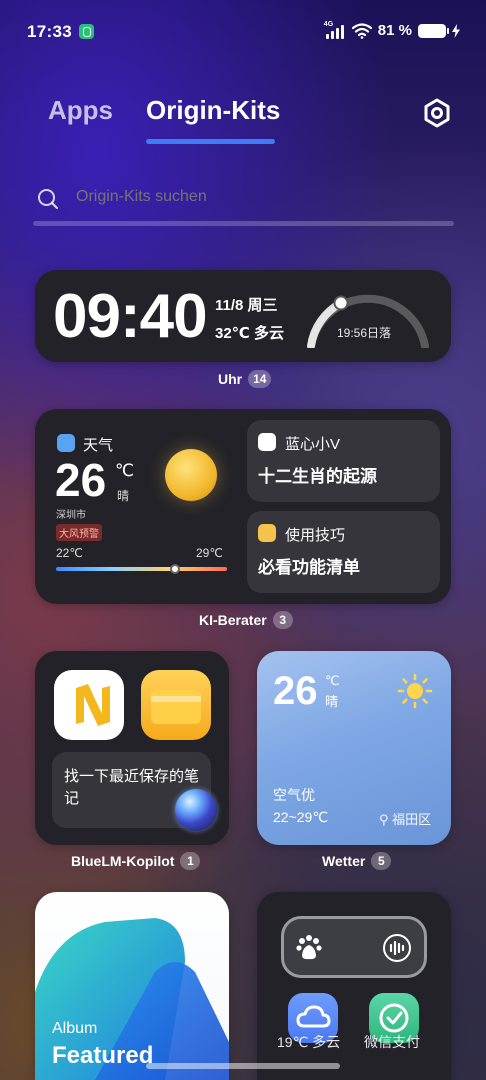 The image size is (486, 1080). Describe the element at coordinates (392, 1042) in the screenshot. I see `wechat-pay-label: 微信支付` at that location.